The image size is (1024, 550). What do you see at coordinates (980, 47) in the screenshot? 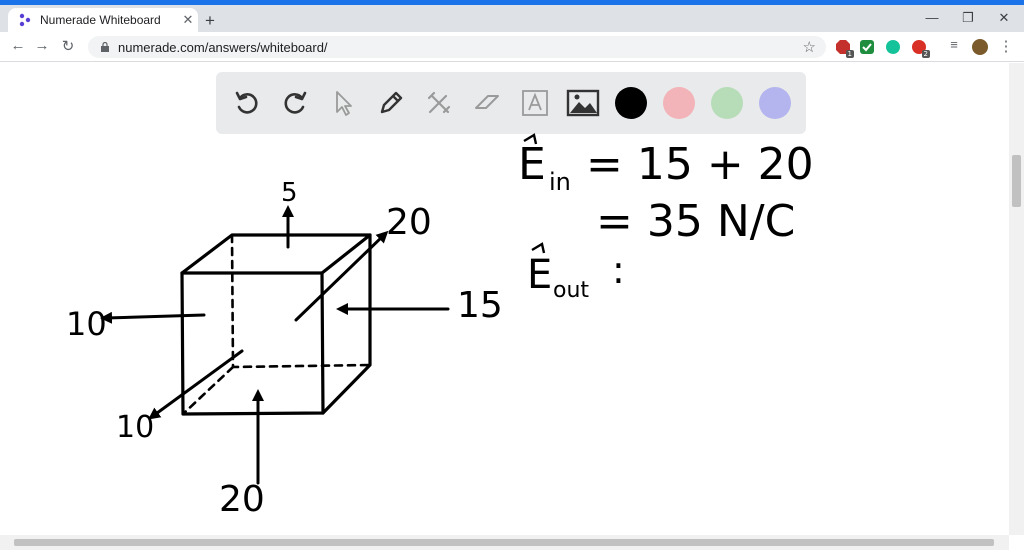
I see `profile-avatar` at bounding box center [980, 47].